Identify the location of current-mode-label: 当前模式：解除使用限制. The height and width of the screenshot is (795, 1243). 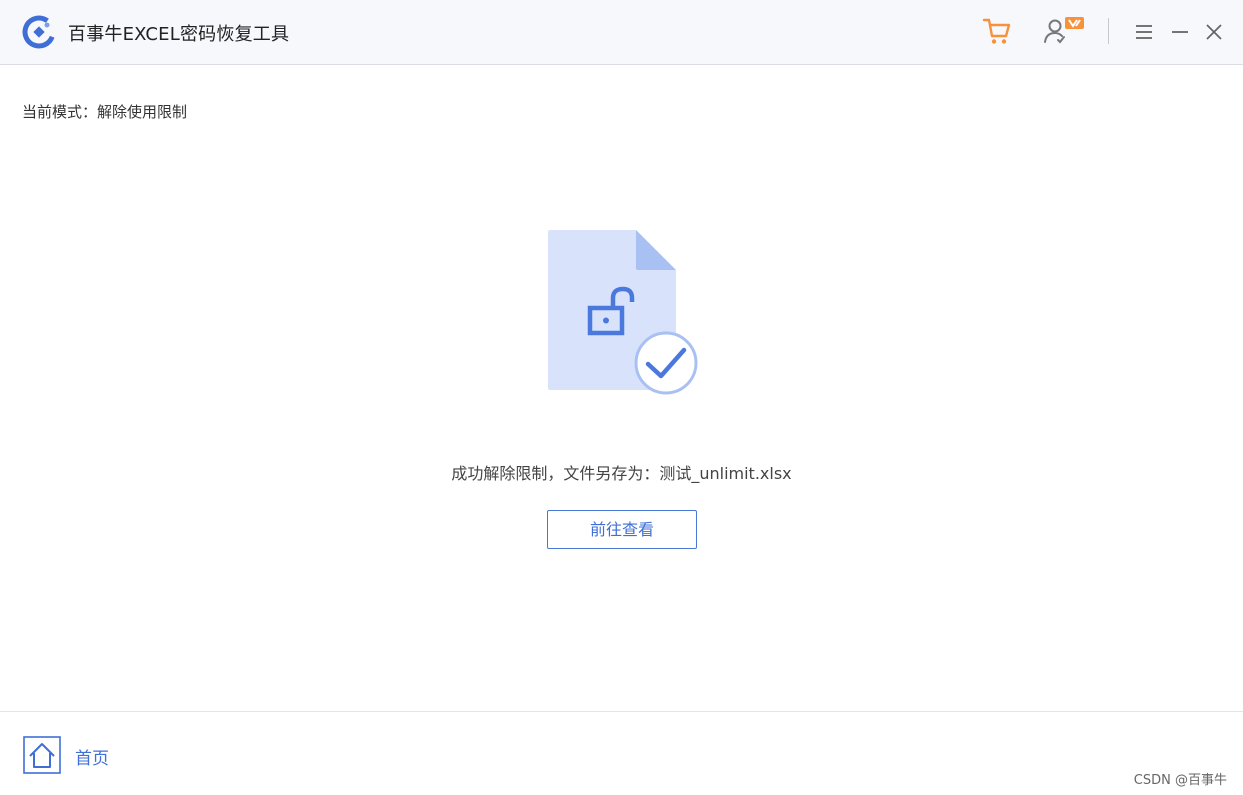
(105, 112).